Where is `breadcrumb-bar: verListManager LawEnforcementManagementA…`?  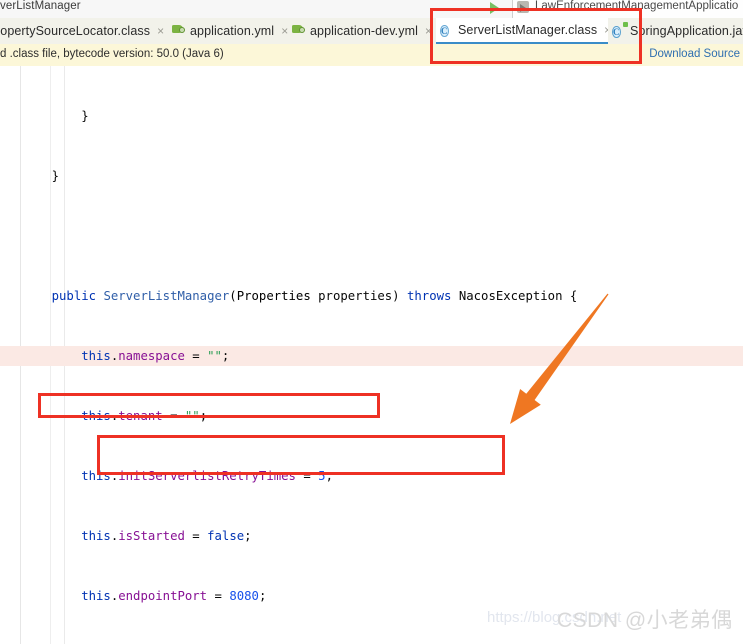
breadcrumb-bar: verListManager LawEnforcementManagementA… is located at coordinates (371, 9).